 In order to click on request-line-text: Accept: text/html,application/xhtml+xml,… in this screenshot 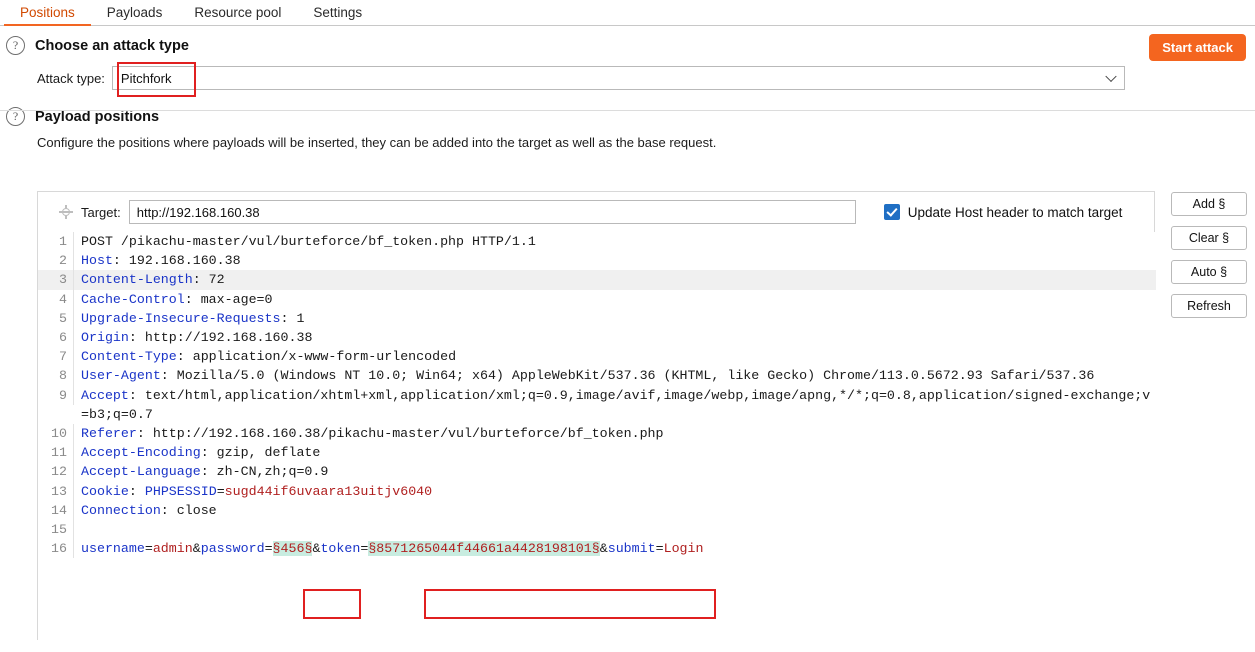, I will do `click(615, 405)`.